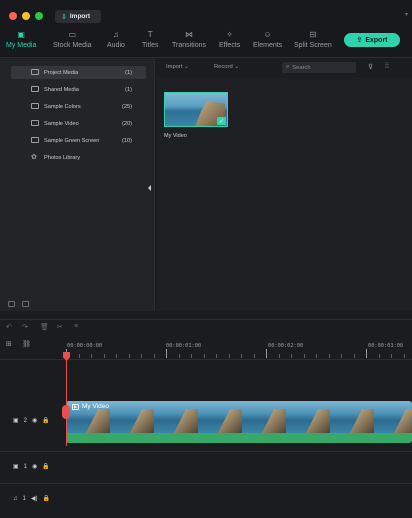 The height and width of the screenshot is (518, 412). Describe the element at coordinates (267, 39) in the screenshot. I see `tab-elements: ☺ Elements` at that location.